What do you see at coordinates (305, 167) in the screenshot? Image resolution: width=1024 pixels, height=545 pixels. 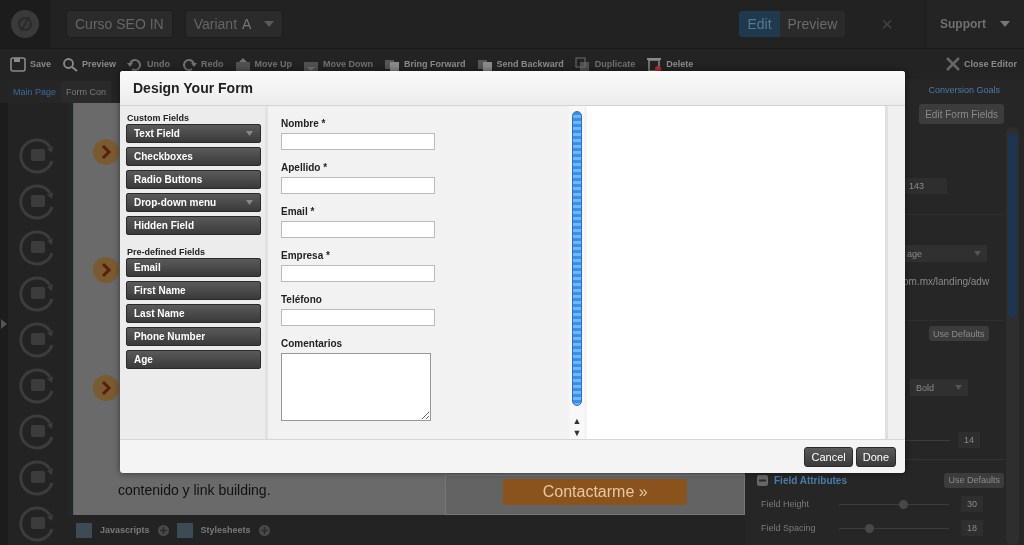 I see `field-label: Apellido *` at bounding box center [305, 167].